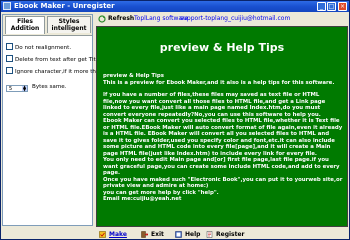  What do you see at coordinates (25, 25) in the screenshot?
I see `tab-files-addition: Files Addition` at bounding box center [25, 25].